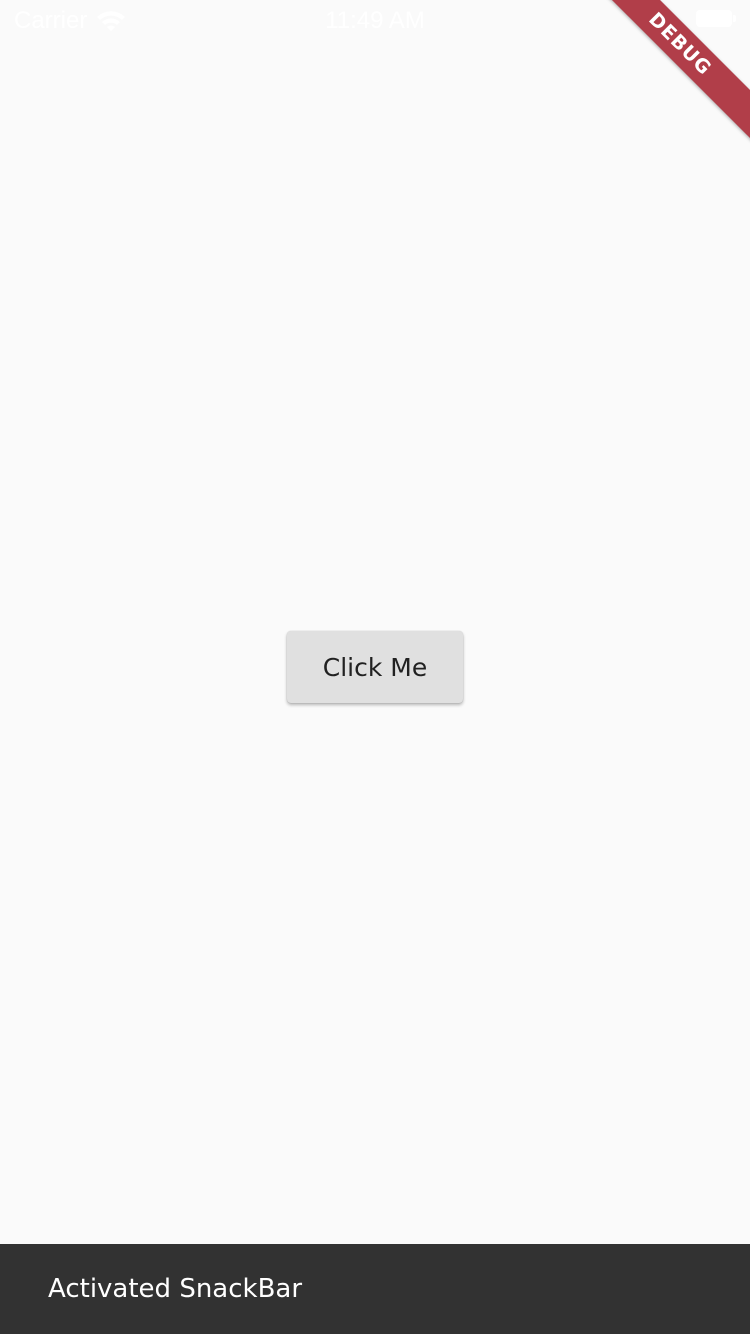 This screenshot has width=750, height=1334. Describe the element at coordinates (716, 18) in the screenshot. I see `battery-icon` at that location.